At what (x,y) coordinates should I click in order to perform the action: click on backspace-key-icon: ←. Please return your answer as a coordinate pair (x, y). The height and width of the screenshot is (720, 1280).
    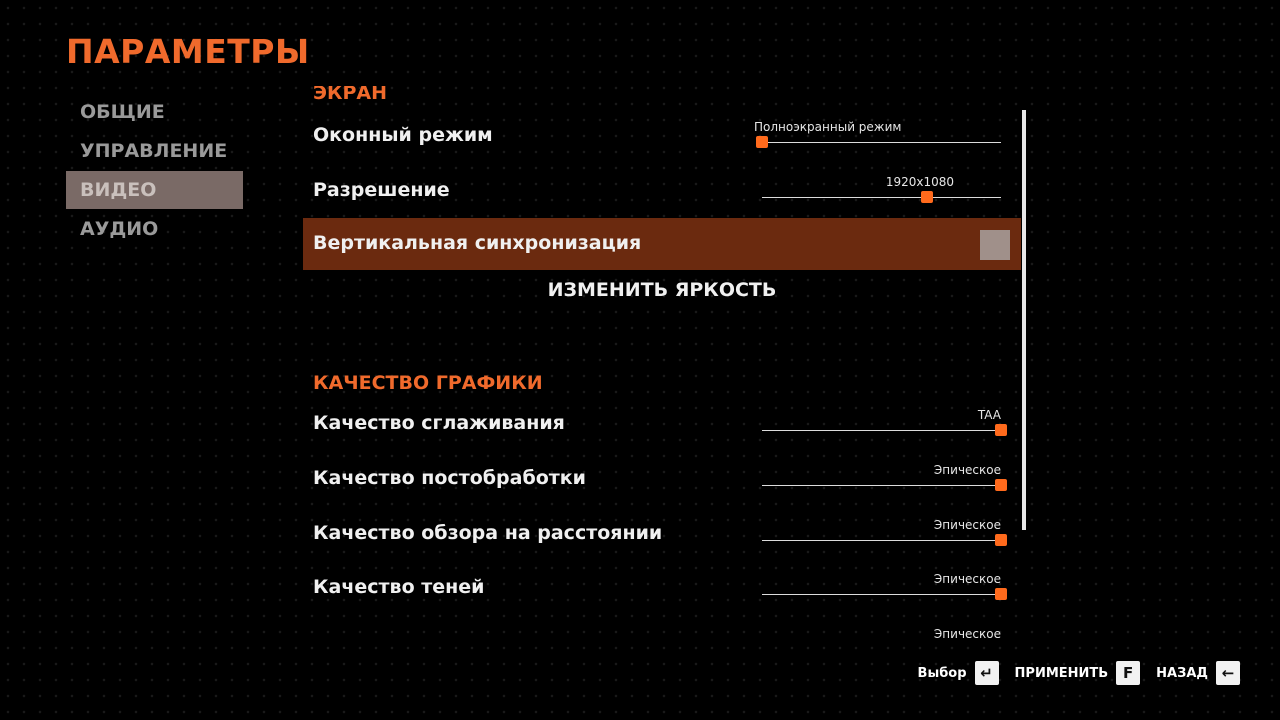
    Looking at the image, I should click on (1228, 673).